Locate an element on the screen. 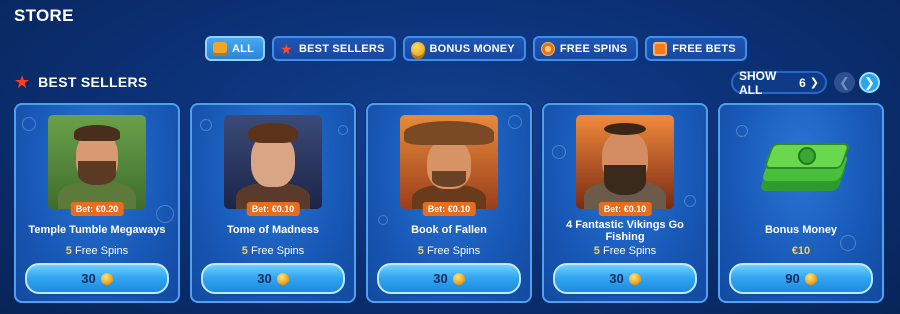  coins-icon is located at coordinates (417, 48).